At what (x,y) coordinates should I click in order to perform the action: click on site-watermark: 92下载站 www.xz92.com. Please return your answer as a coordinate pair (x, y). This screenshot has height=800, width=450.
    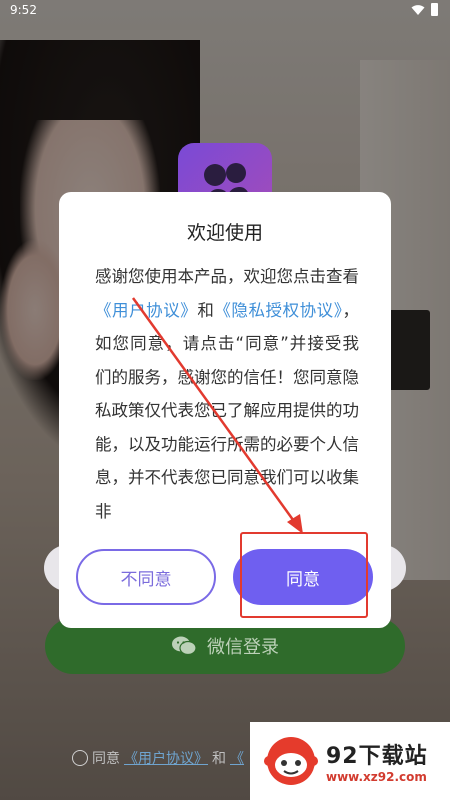
    Looking at the image, I should click on (350, 761).